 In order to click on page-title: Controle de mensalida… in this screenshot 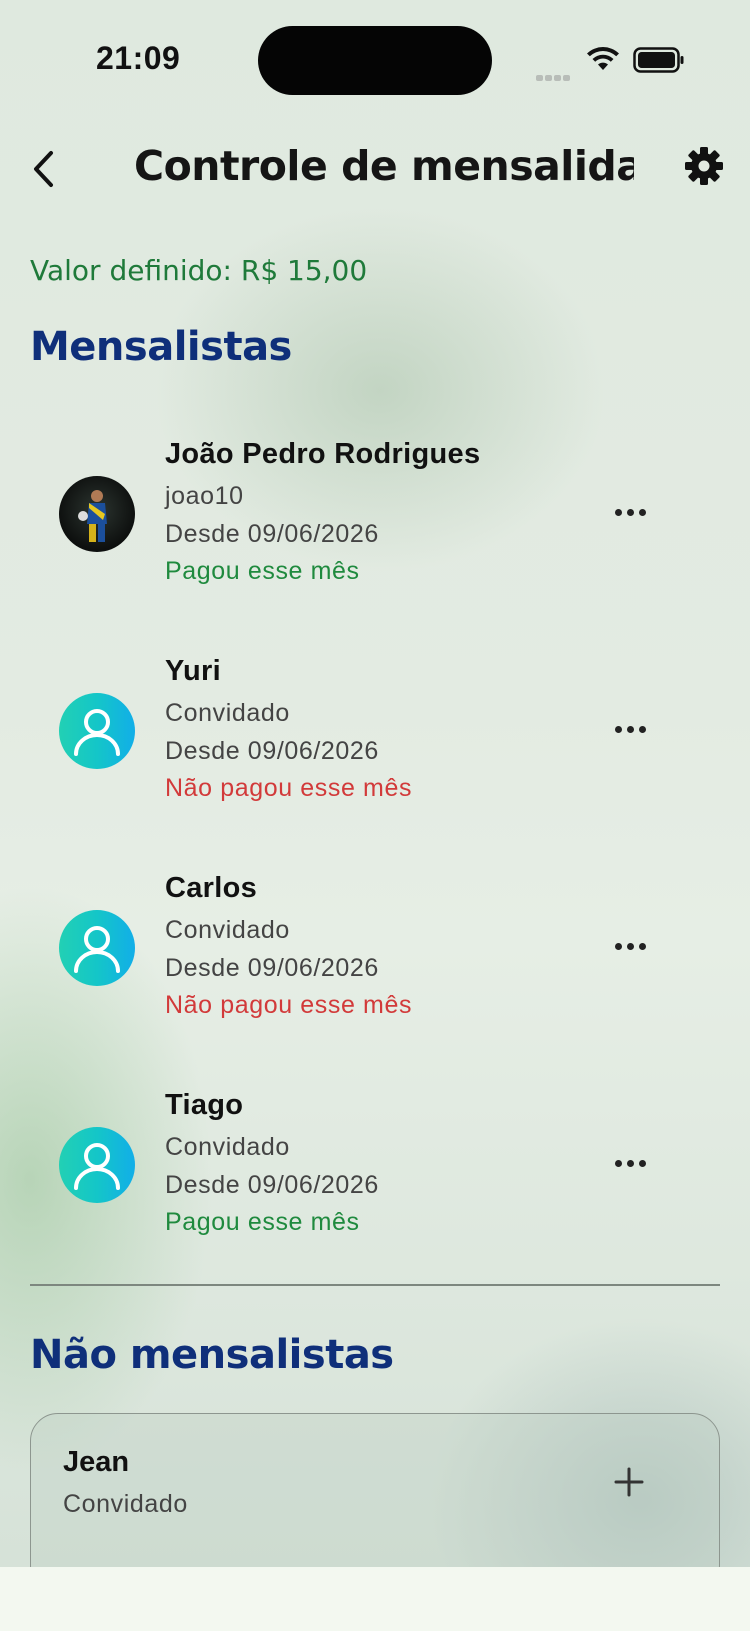, I will do `click(384, 166)`.